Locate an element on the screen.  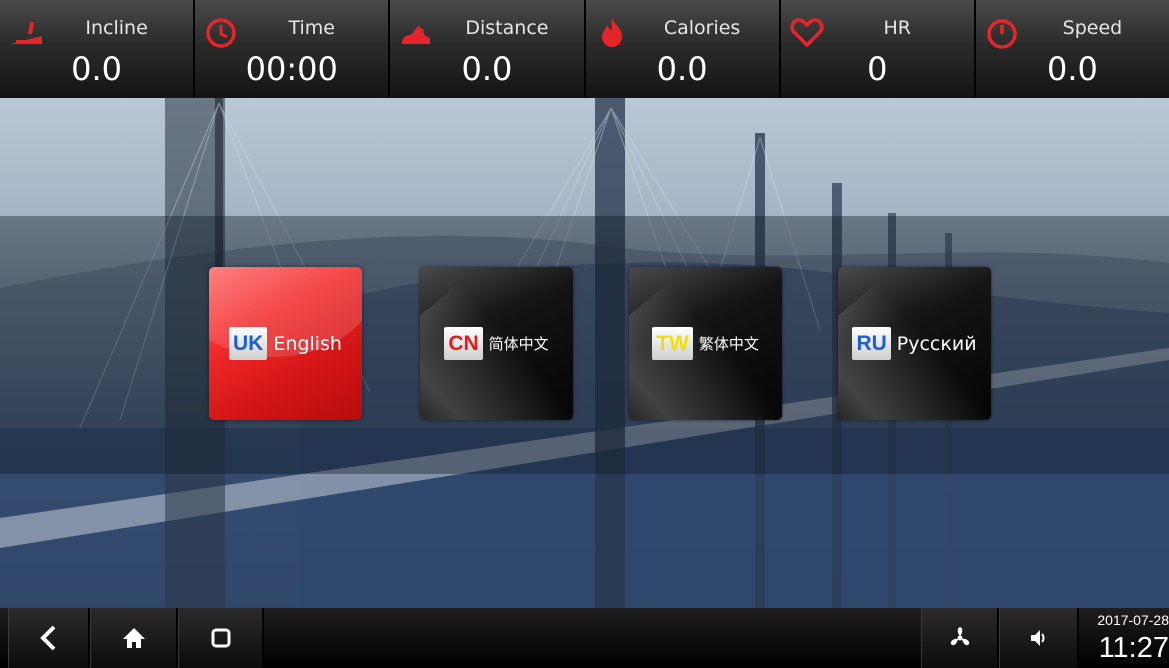
language-option: RU Русский is located at coordinates (914, 343).